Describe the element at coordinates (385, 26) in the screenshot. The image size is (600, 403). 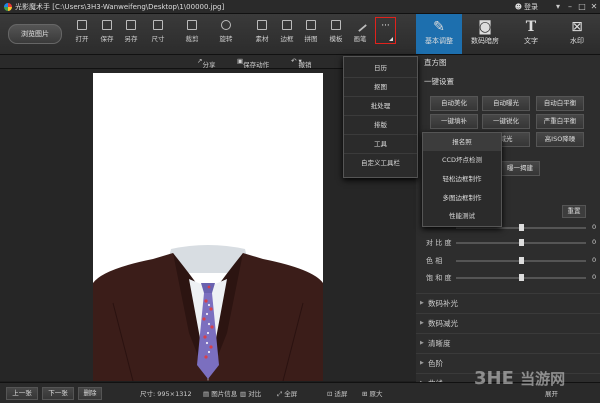
I see `more-icon: ···` at that location.